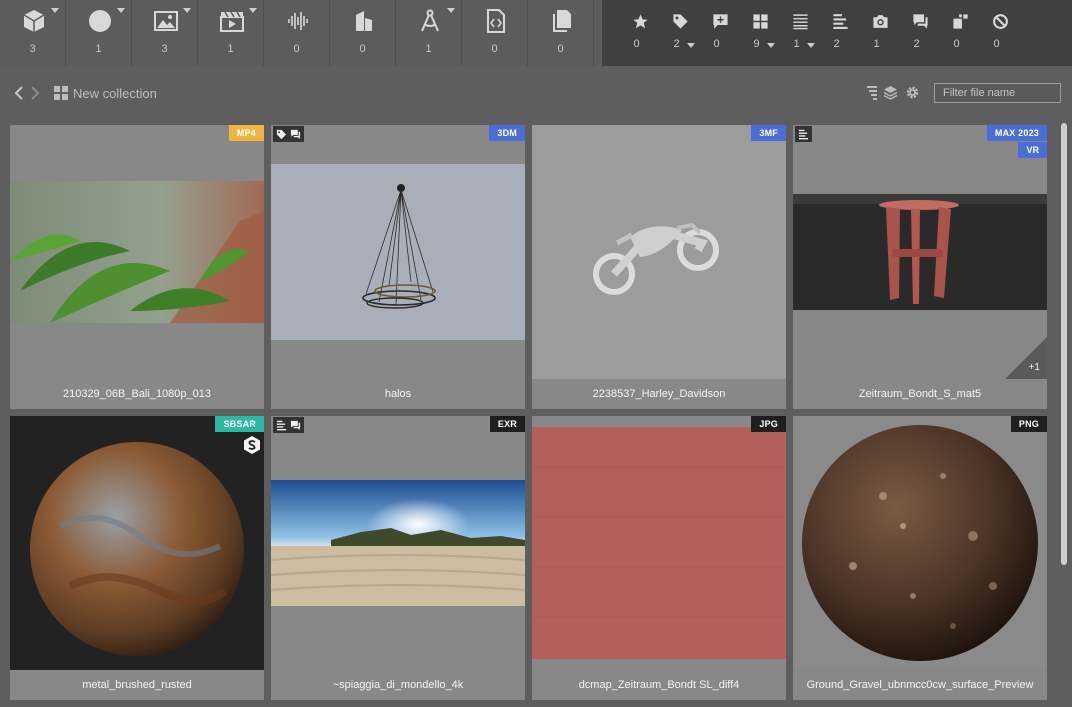  Describe the element at coordinates (800, 33) in the screenshot. I see `filter-lists-button: 1` at that location.